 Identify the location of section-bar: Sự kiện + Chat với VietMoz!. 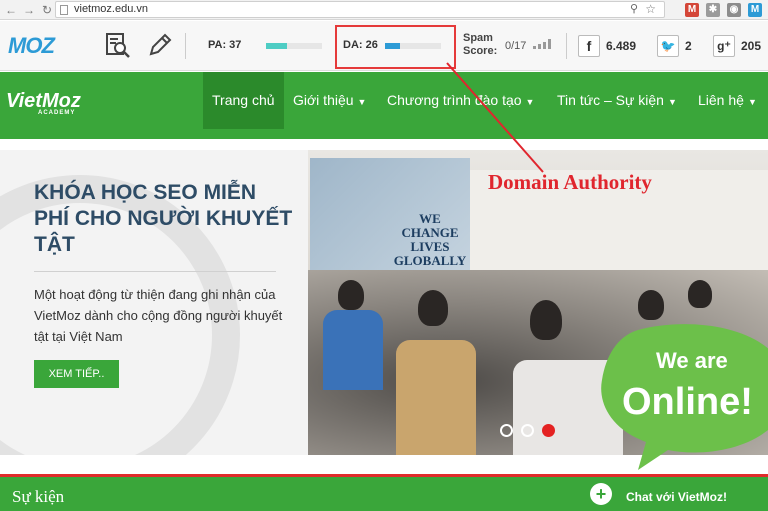
(384, 494).